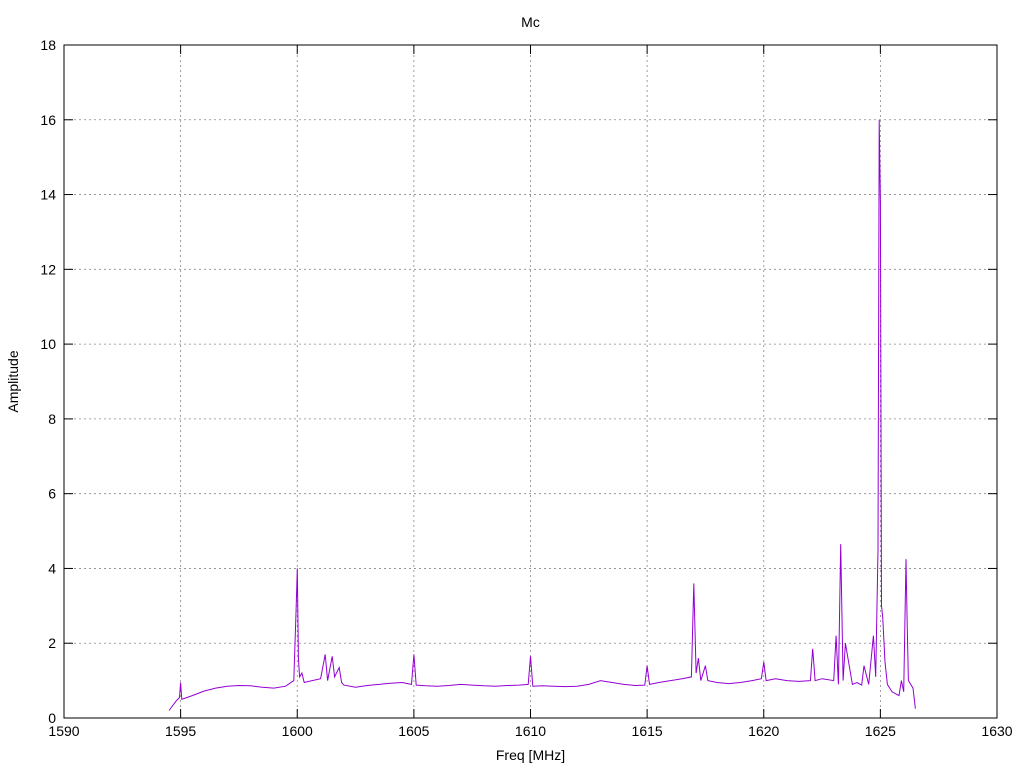 The width and height of the screenshot is (1024, 768). Describe the element at coordinates (647, 731) in the screenshot. I see `x-tick-label: 1615` at that location.